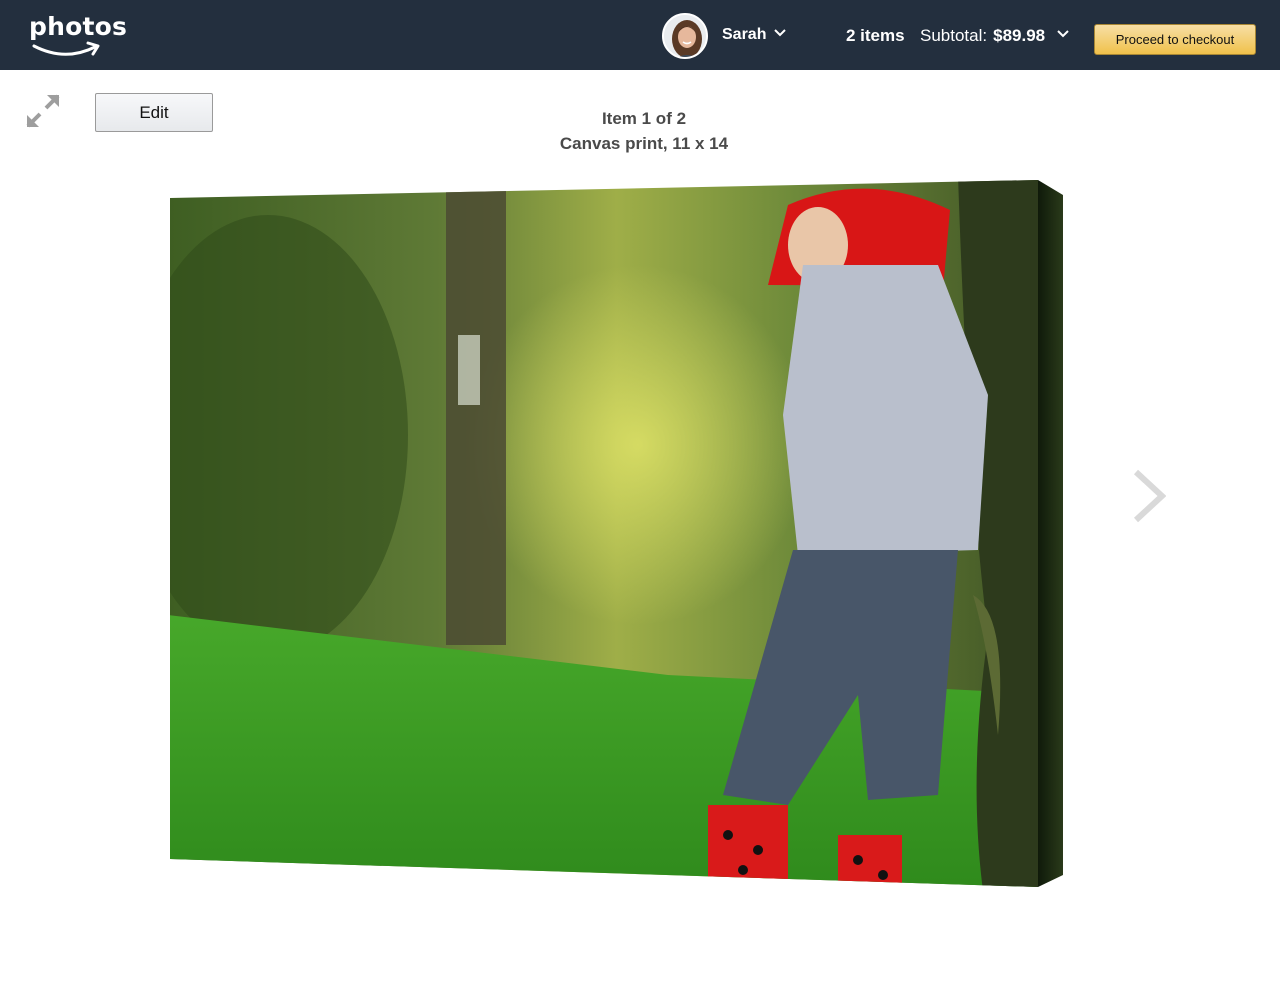 The width and height of the screenshot is (1280, 1007). I want to click on item-description: Canvas print, 11 x 14, so click(644, 143).